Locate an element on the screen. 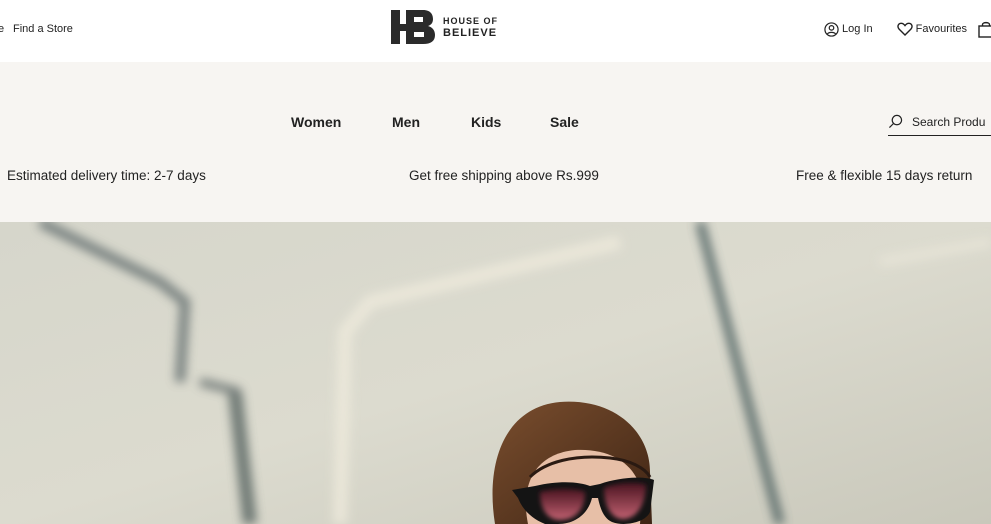 This screenshot has width=991, height=524. search-input: Search Produ is located at coordinates (948, 122).